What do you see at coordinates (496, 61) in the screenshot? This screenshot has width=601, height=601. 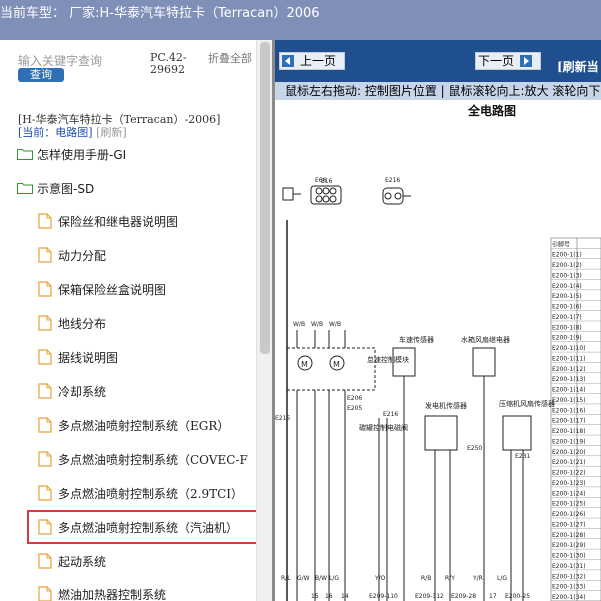 I see `next-page-label: 下一页` at bounding box center [496, 61].